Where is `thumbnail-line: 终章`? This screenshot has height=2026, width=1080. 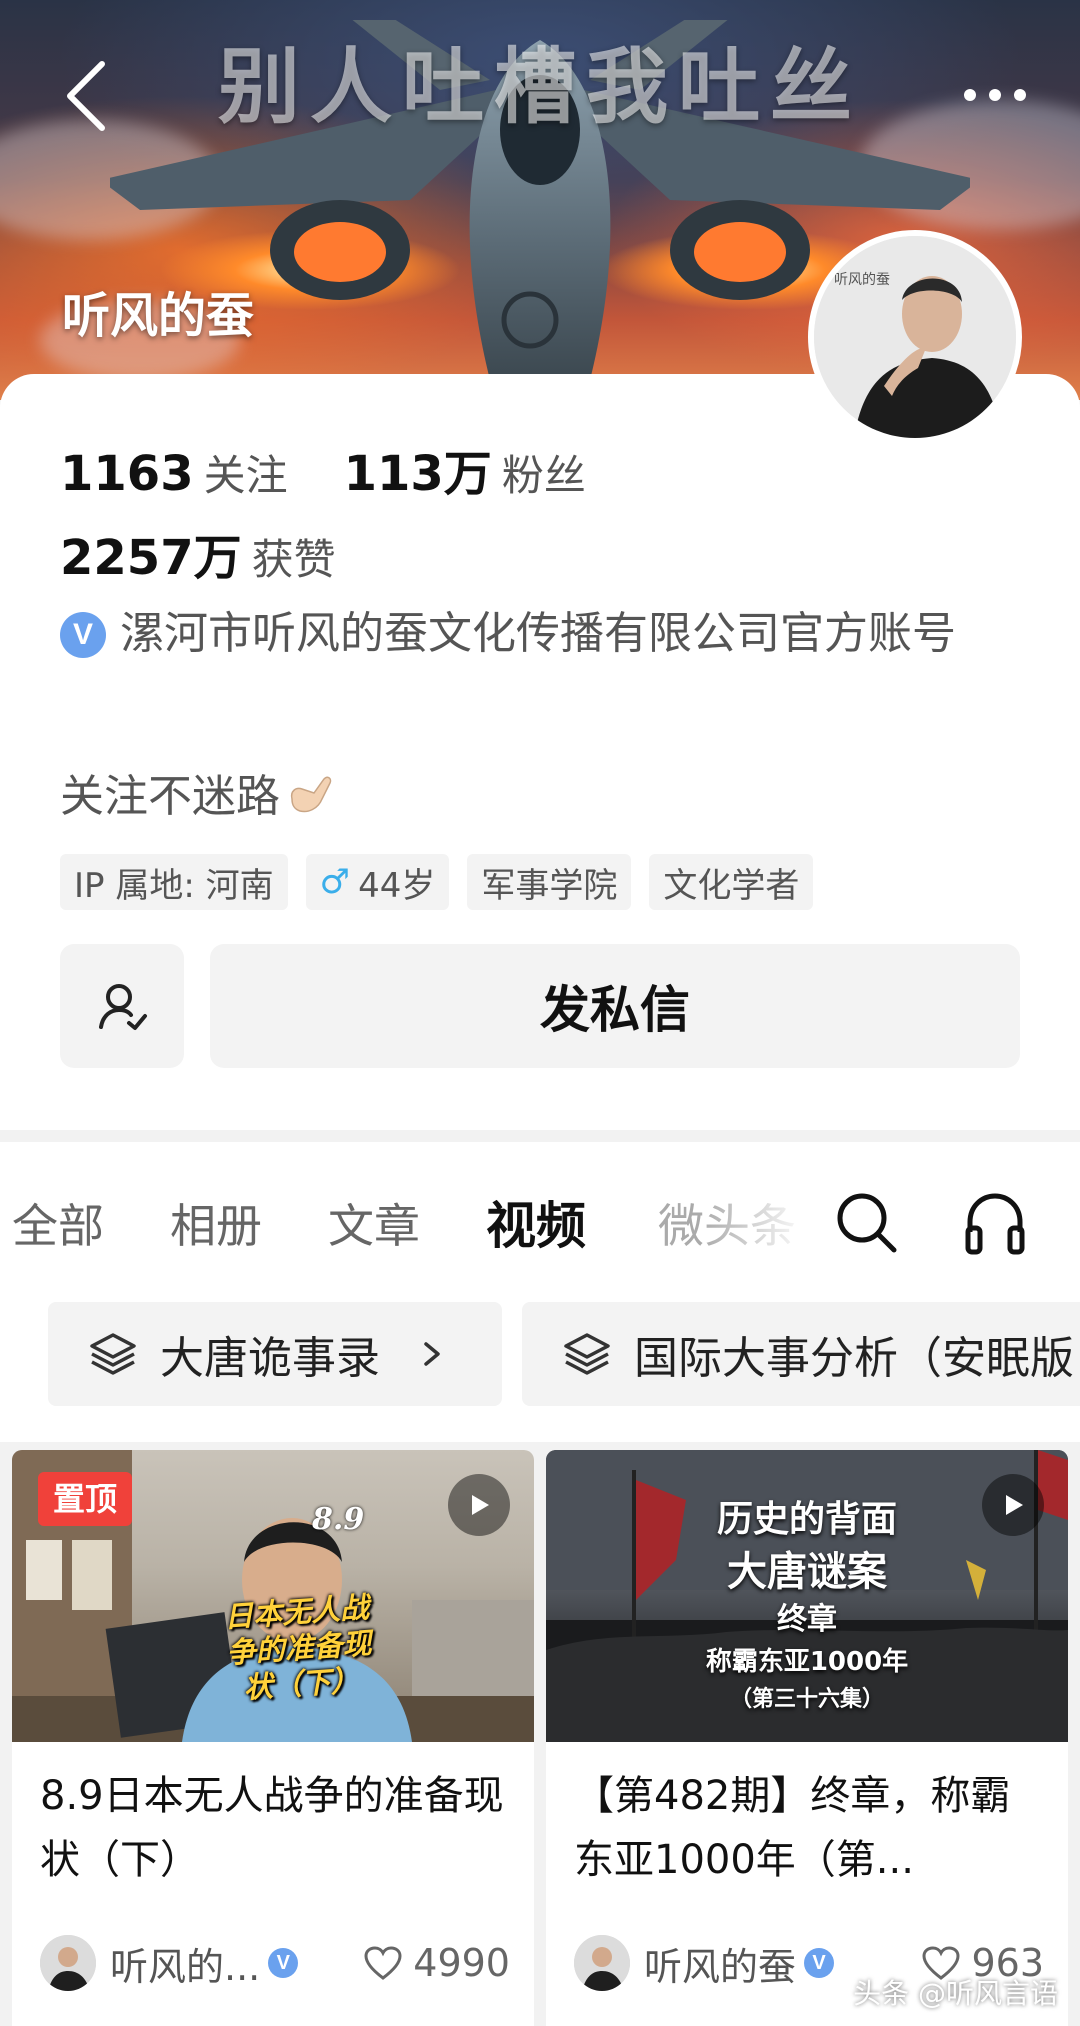
thumbnail-line: 终章 is located at coordinates (807, 1619).